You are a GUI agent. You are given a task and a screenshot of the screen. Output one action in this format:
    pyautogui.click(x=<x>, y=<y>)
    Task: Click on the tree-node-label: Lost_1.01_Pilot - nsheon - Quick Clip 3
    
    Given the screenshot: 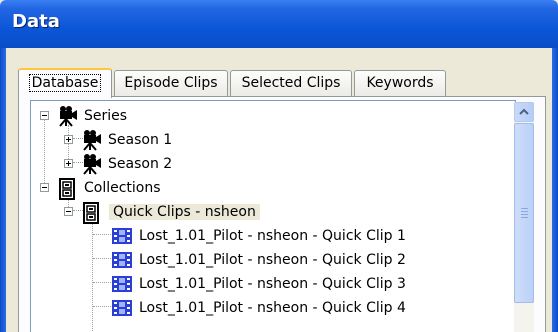 What is the action you would take?
    pyautogui.click(x=272, y=284)
    